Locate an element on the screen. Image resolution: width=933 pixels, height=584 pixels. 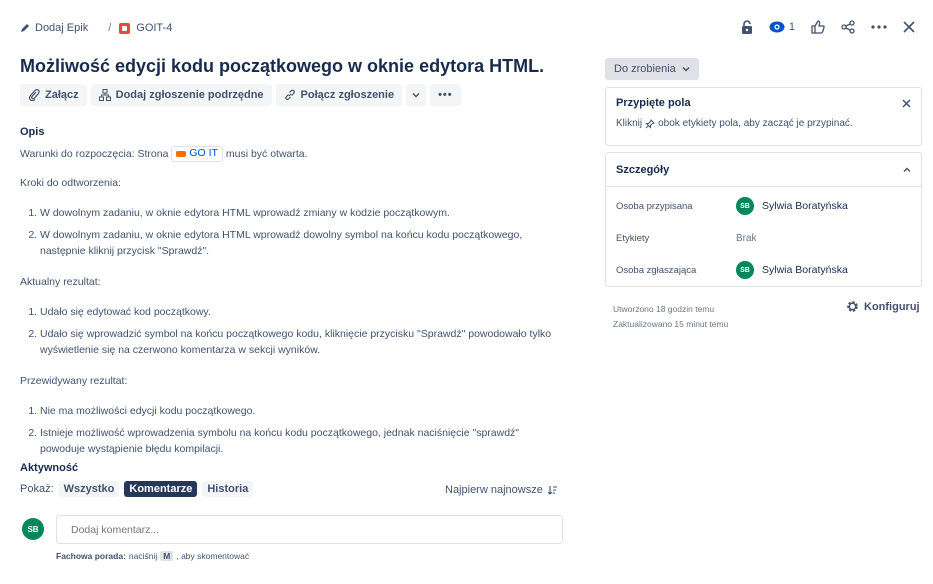
more-actions-icon is located at coordinates (879, 27).